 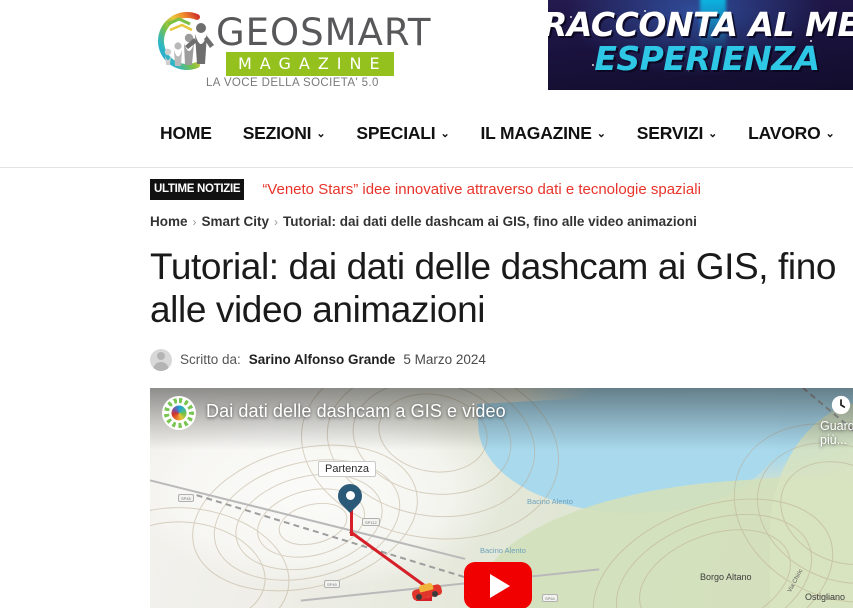 What do you see at coordinates (503, 550) in the screenshot?
I see `map-label-bacino-alento-2: Bacino Alento` at bounding box center [503, 550].